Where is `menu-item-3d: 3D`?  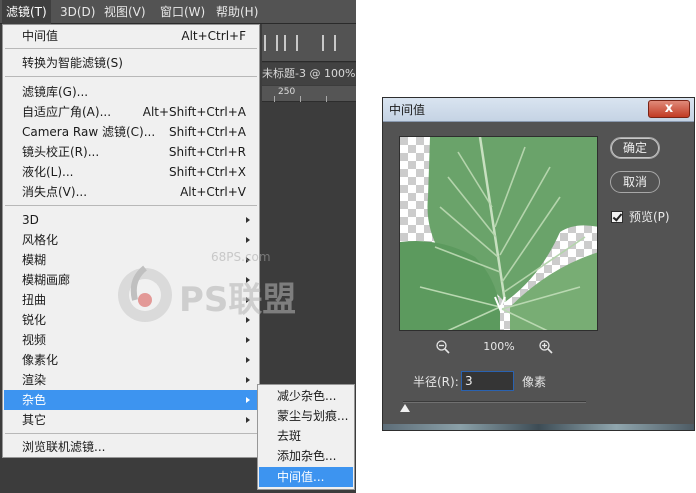
menu-item-3d: 3D is located at coordinates (131, 220).